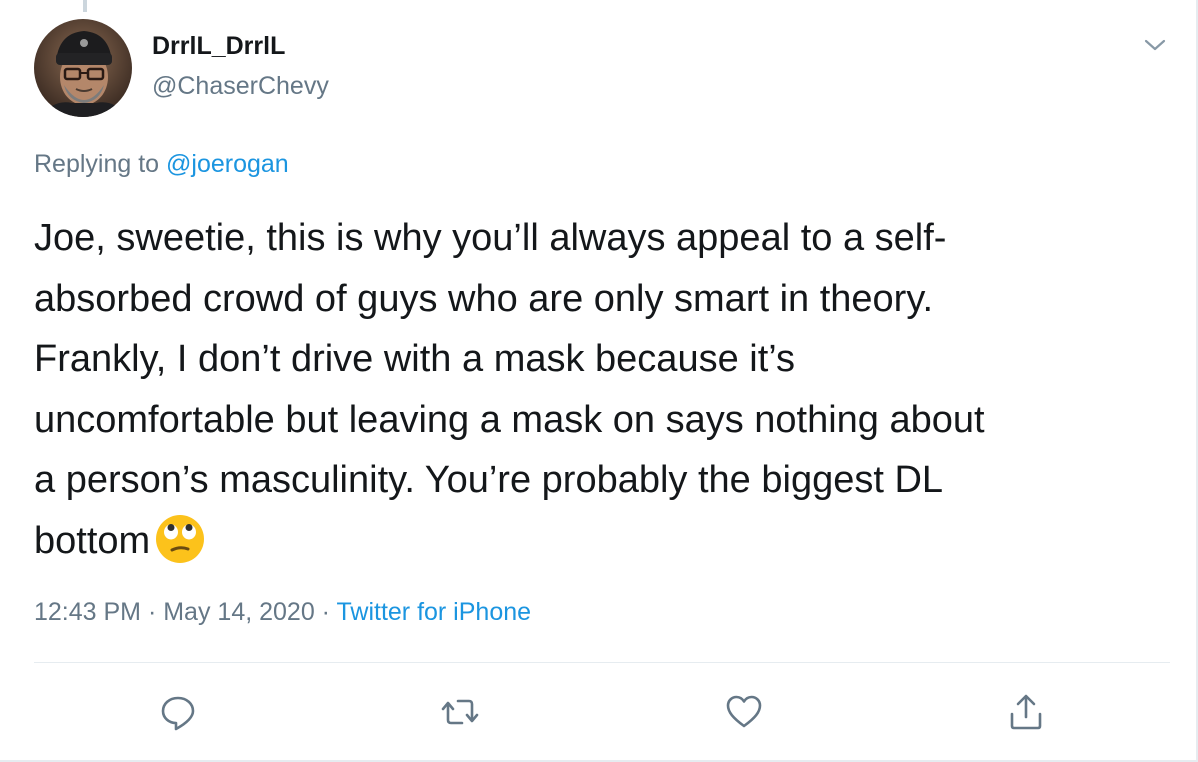  What do you see at coordinates (434, 612) in the screenshot?
I see `tweet-source: Twitter for iPhone` at bounding box center [434, 612].